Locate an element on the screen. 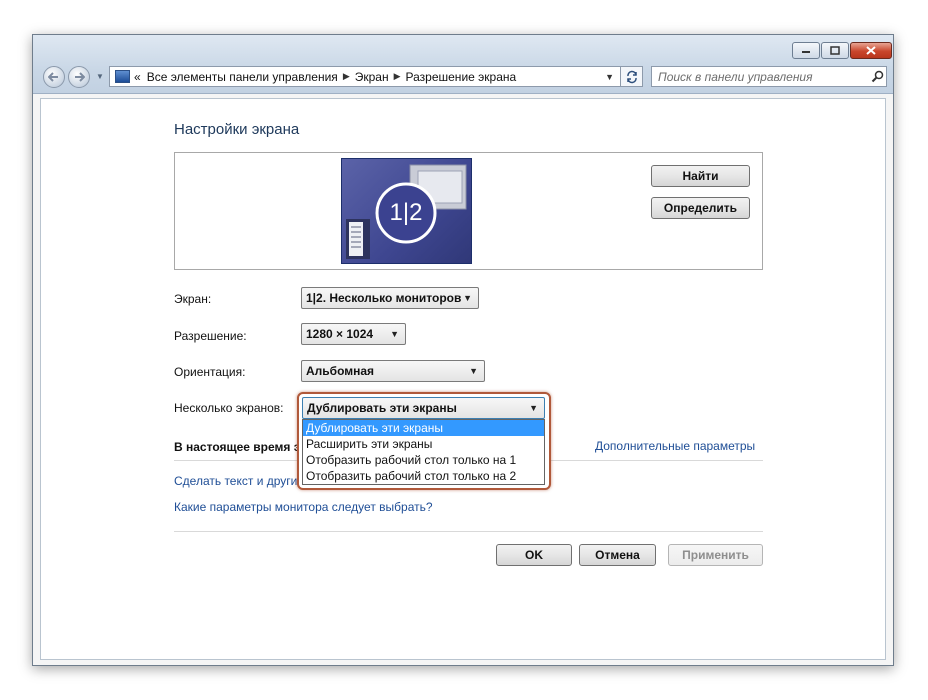 This screenshot has height=700, width=928. option-extend: Расширить эти экраны is located at coordinates (423, 444).